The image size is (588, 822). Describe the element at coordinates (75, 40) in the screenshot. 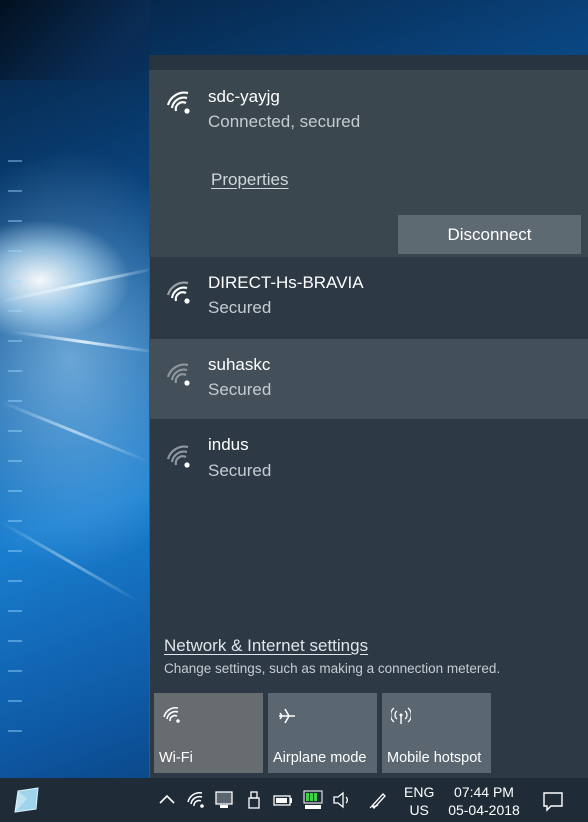

I see `wallpaper-dark-corner` at that location.